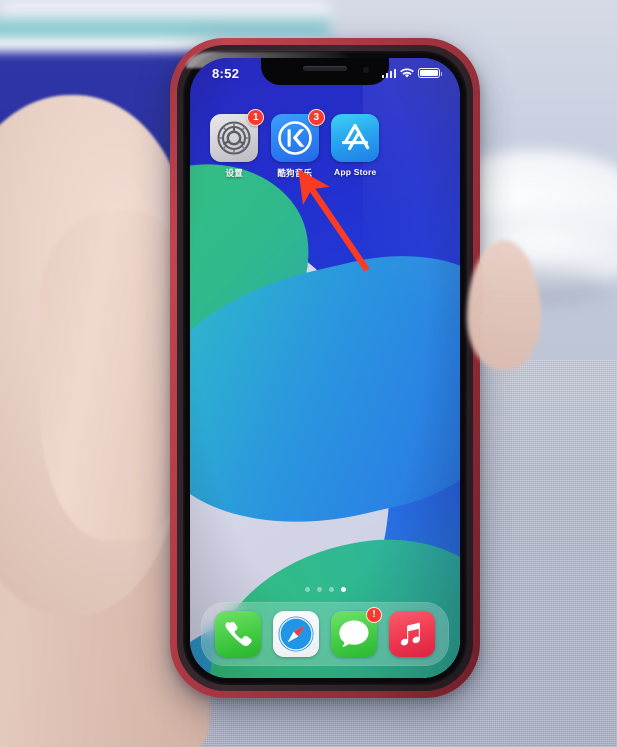  I want to click on app-icon-kugou-music: 3 酷狗音乐, so click(295, 144).